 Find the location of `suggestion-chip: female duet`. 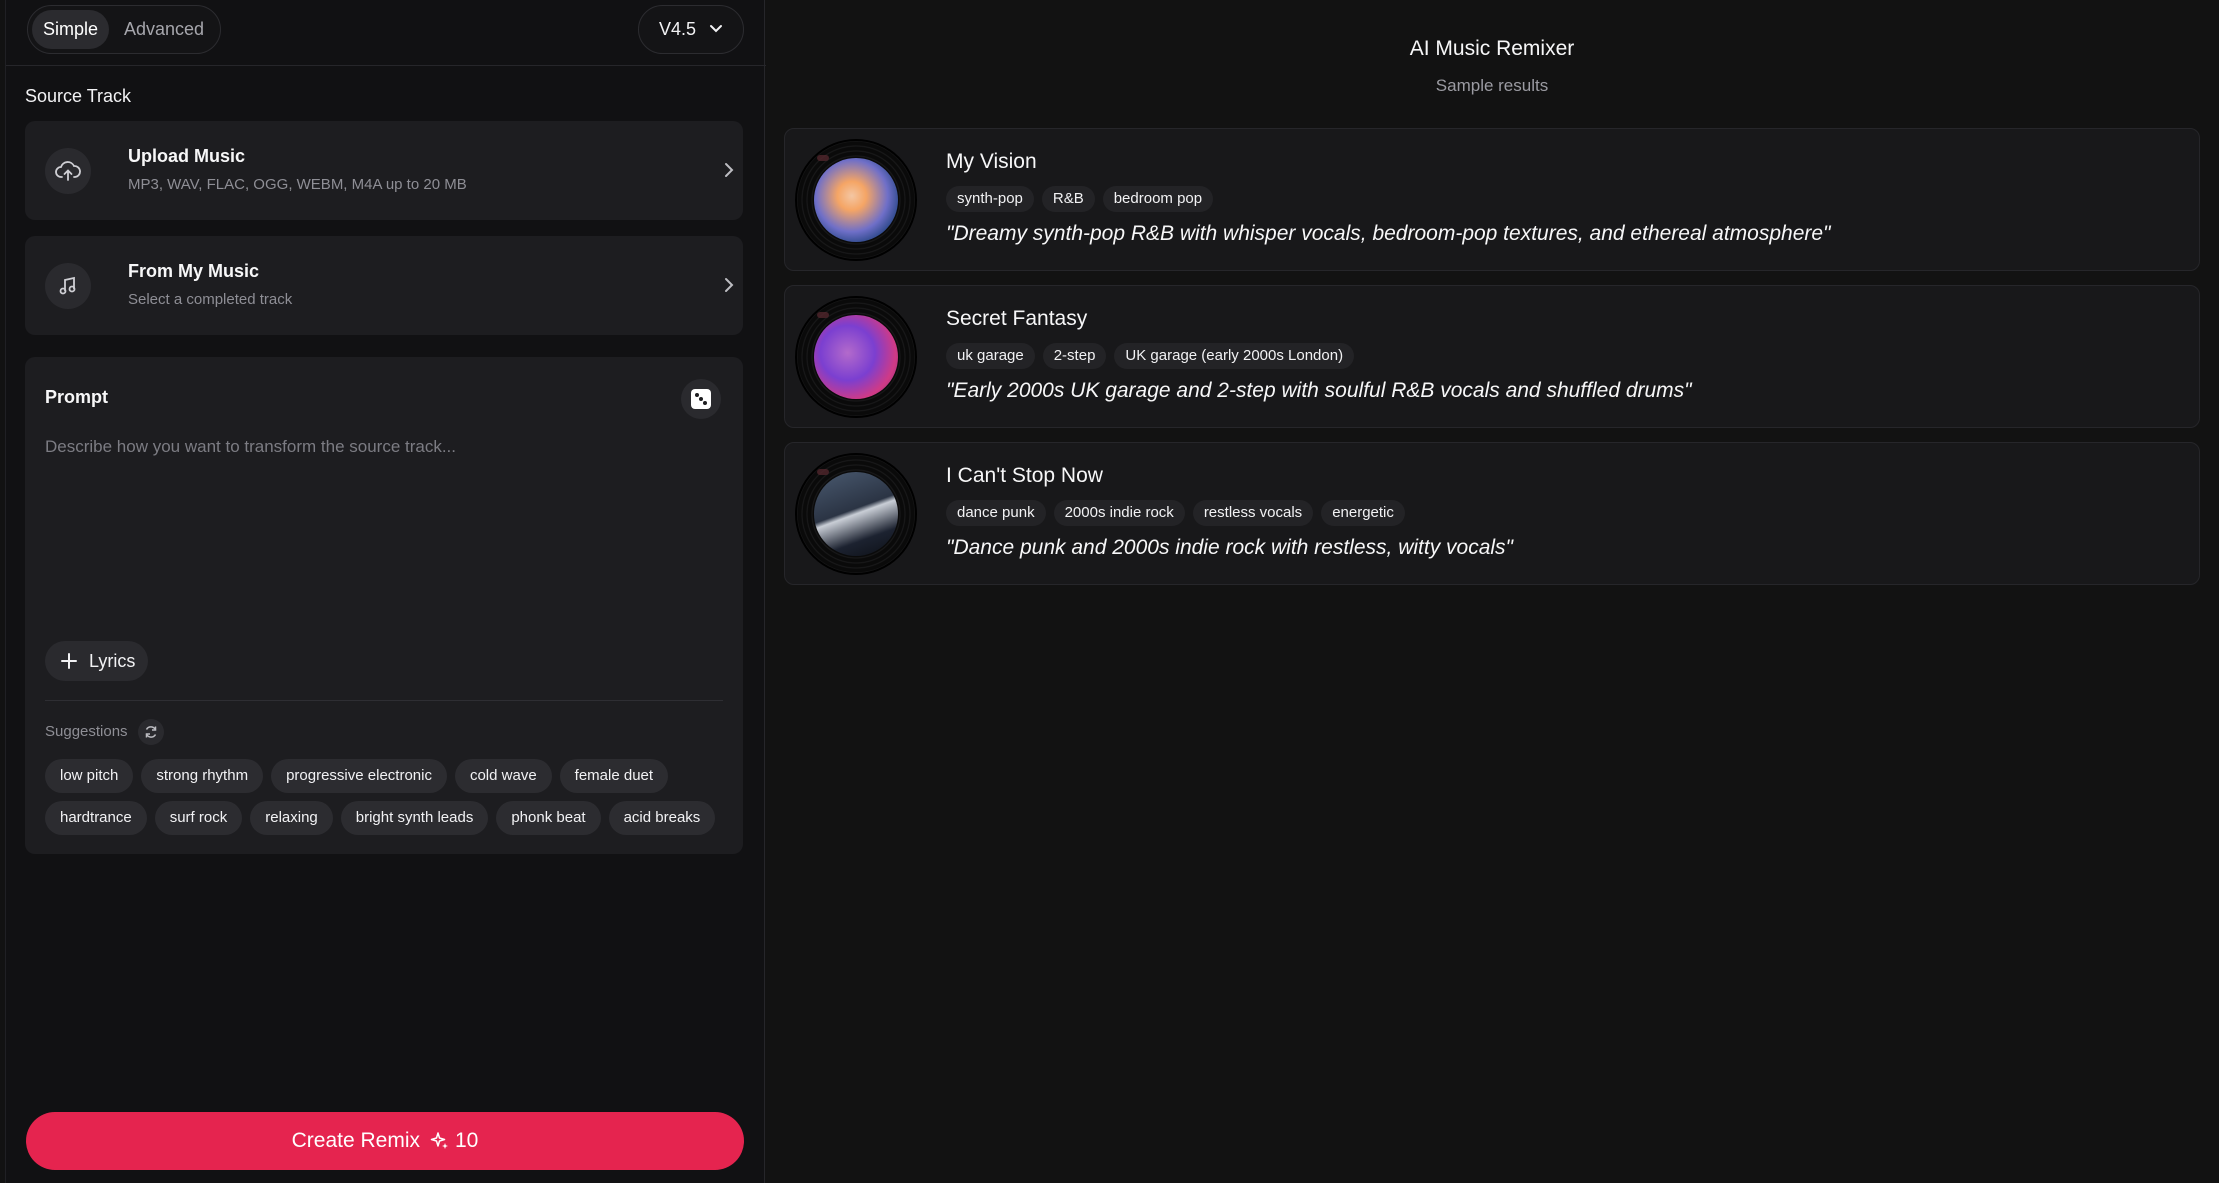

suggestion-chip: female duet is located at coordinates (614, 776).